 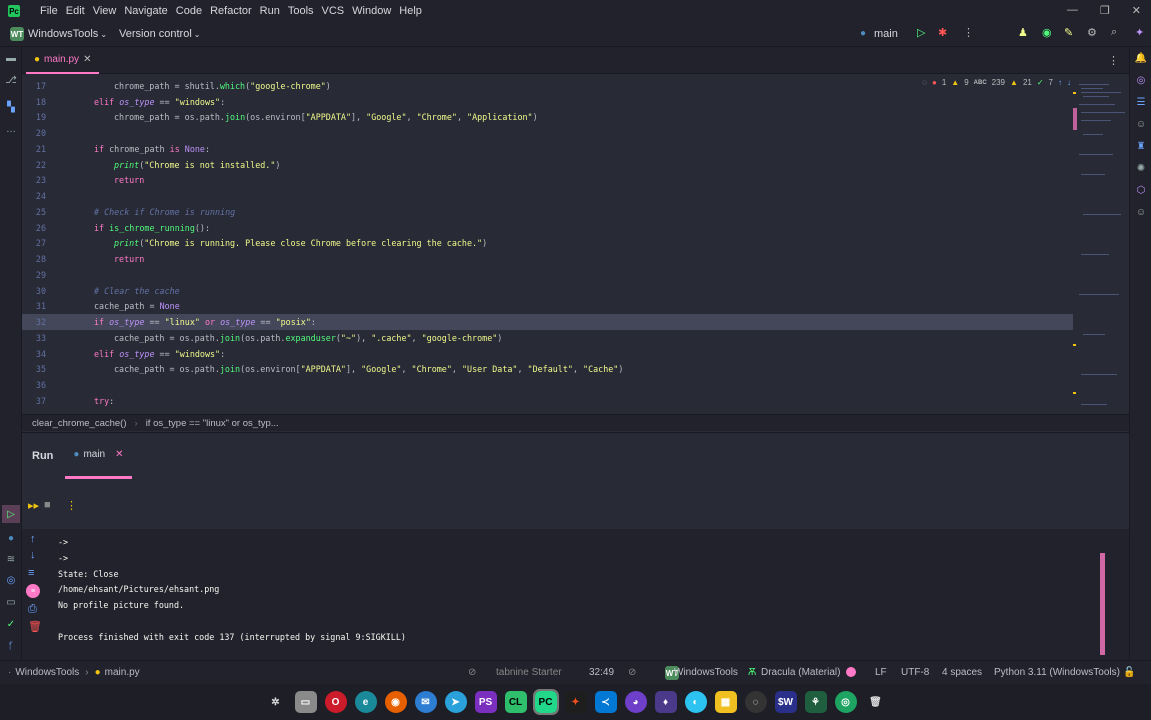 What do you see at coordinates (515, 702) in the screenshot?
I see `clion-icon: CL` at bounding box center [515, 702].